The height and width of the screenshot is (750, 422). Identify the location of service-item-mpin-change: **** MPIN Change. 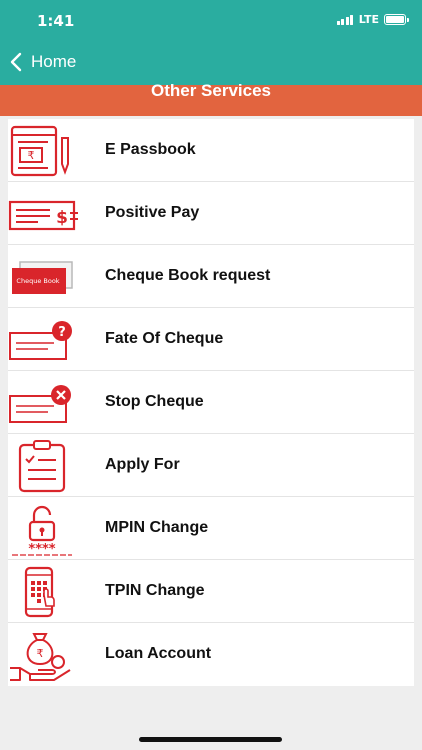
(211, 528).